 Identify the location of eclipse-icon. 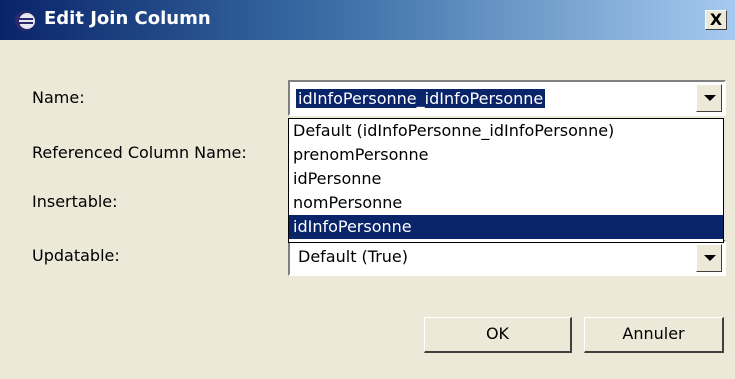
(25, 21).